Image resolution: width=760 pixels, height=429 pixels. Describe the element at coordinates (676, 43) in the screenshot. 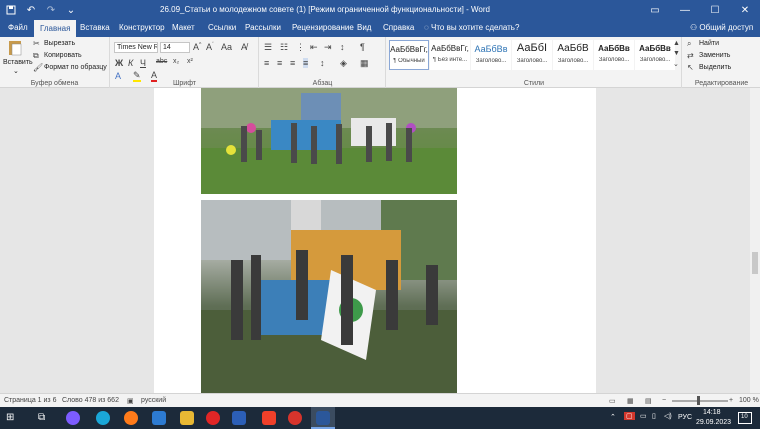

I see `styles-scroll-up-icon: ▲` at that location.